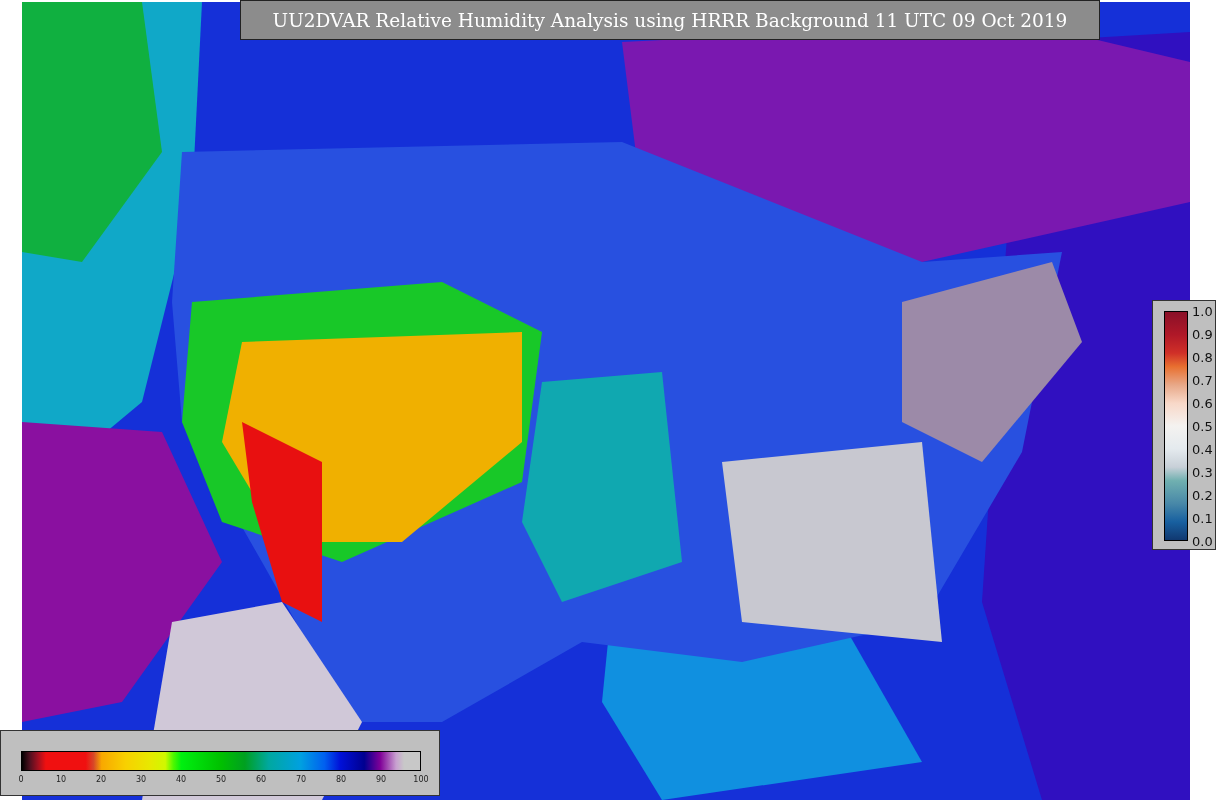 This screenshot has height=800, width=1216. What do you see at coordinates (1202, 472) in the screenshot?
I see `tick-label: 0.3` at bounding box center [1202, 472].